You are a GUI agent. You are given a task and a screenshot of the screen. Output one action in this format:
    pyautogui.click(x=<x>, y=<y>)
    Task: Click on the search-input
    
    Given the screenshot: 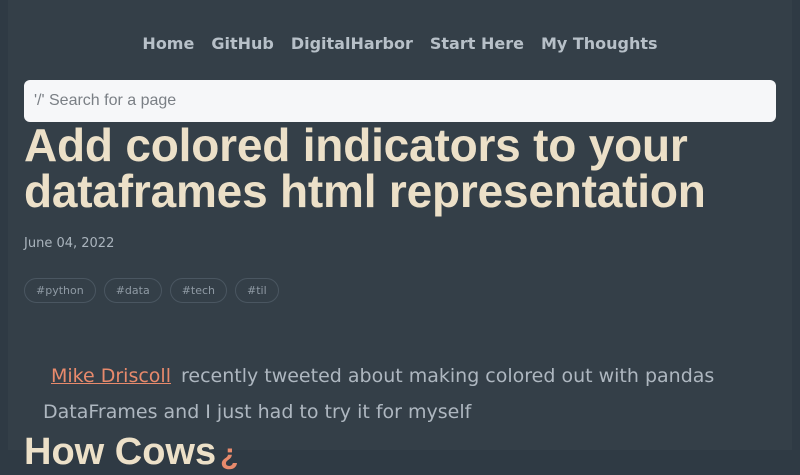 What is the action you would take?
    pyautogui.click(x=400, y=101)
    